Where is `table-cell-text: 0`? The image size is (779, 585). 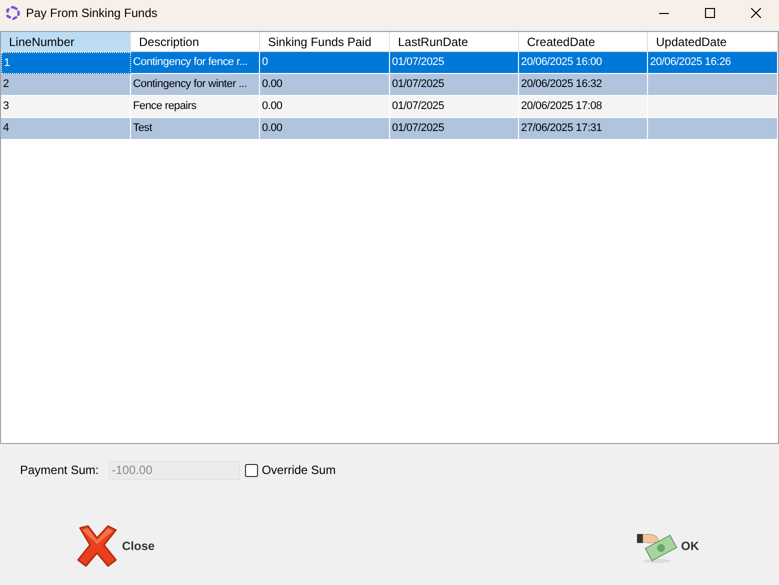
table-cell-text: 0 is located at coordinates (265, 62).